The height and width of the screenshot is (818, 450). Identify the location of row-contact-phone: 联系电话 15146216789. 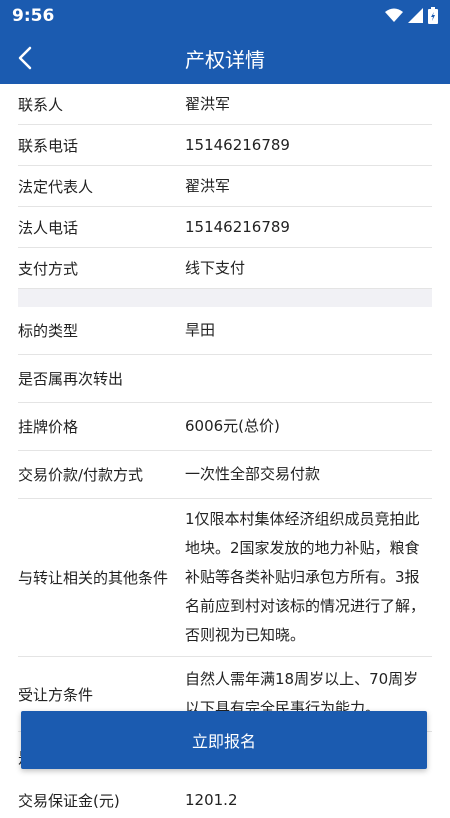
(225, 145).